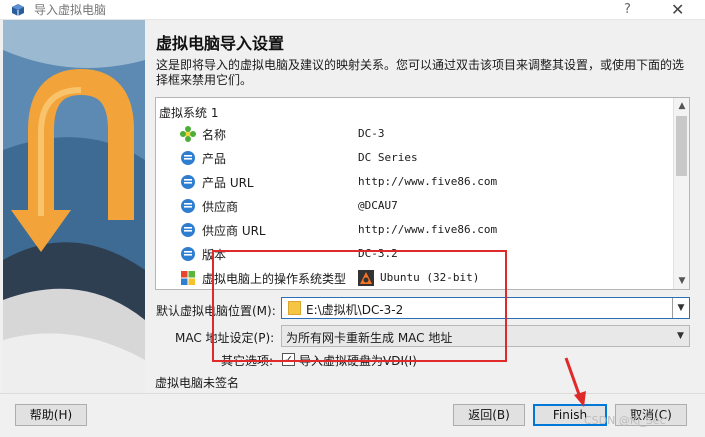 This screenshot has width=705, height=437. I want to click on tree-row-product: 产品 DC Series, so click(415, 158).